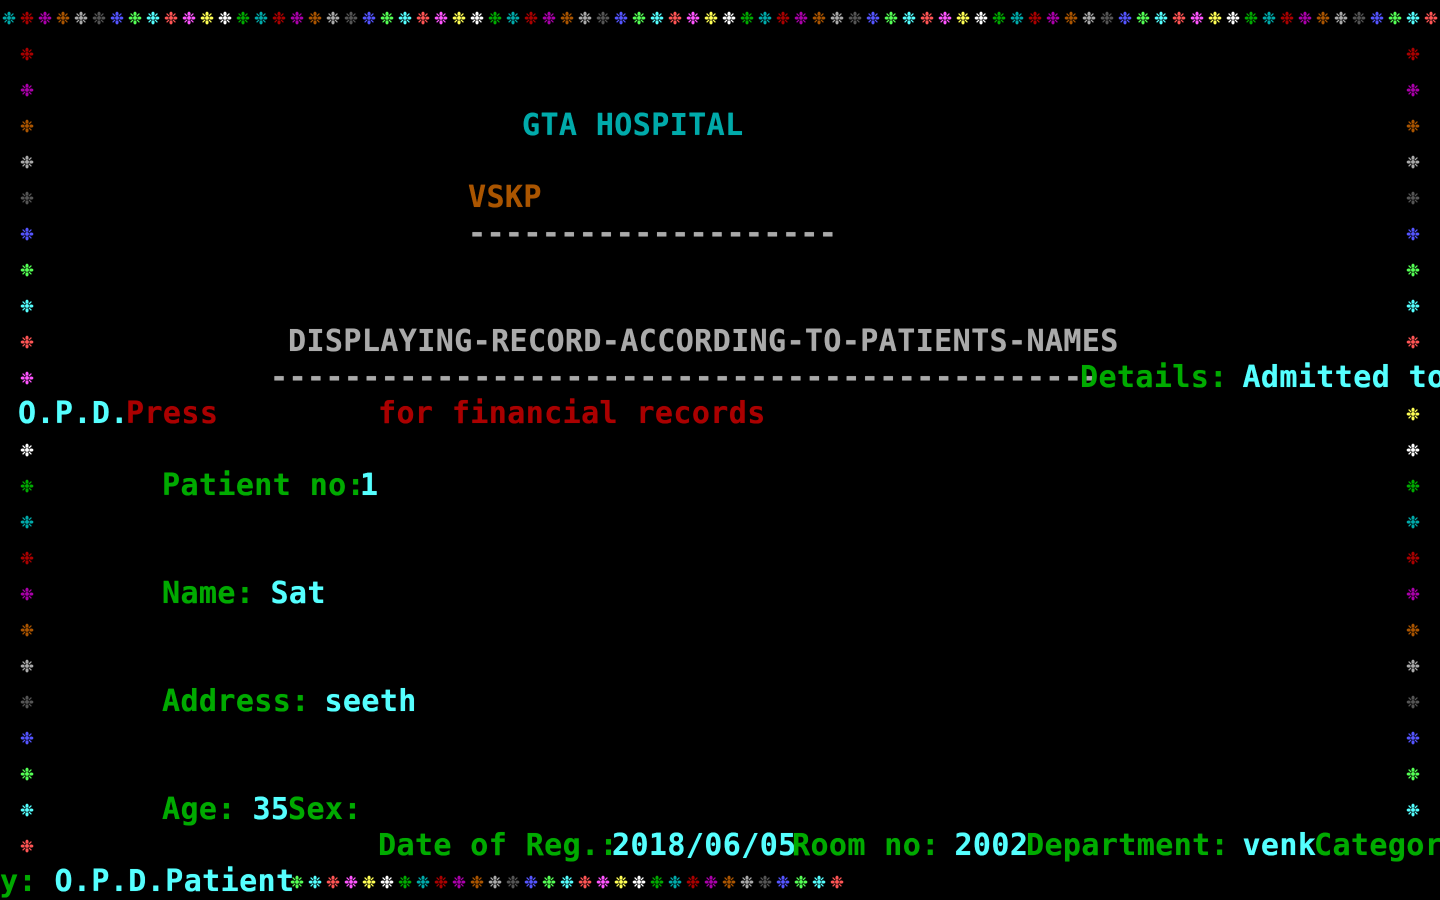 Image resolution: width=1440 pixels, height=900 pixels. Describe the element at coordinates (208, 593) in the screenshot. I see `name-label: Name:` at that location.